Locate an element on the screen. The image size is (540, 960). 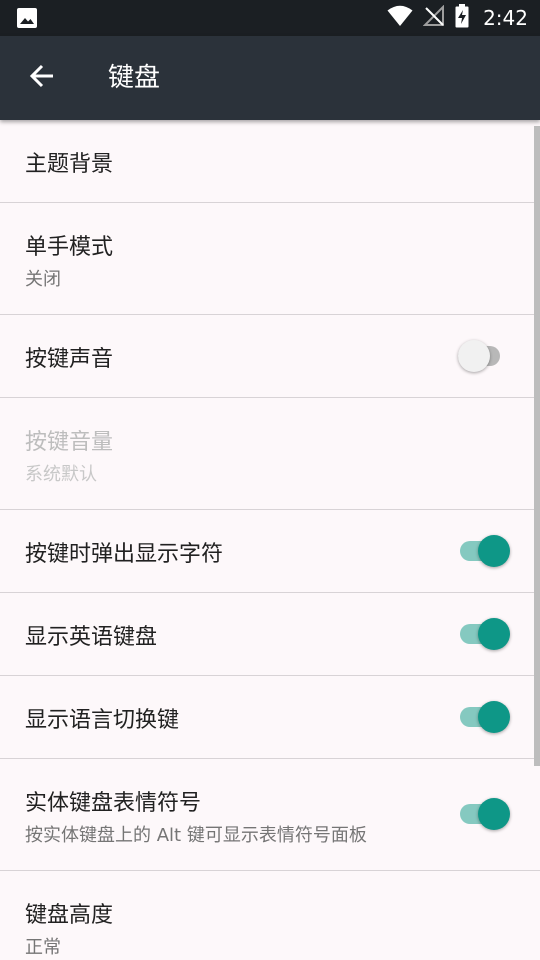
app-bar: 键盘 is located at coordinates (270, 78).